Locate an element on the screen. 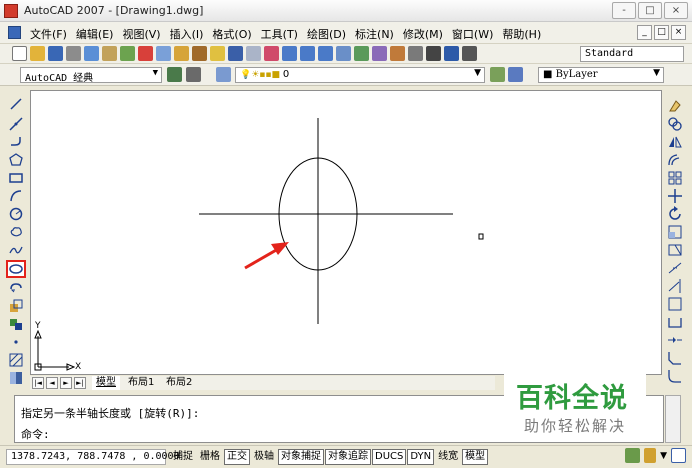 This screenshot has width=692, height=468. help-icon is located at coordinates (451, 53).